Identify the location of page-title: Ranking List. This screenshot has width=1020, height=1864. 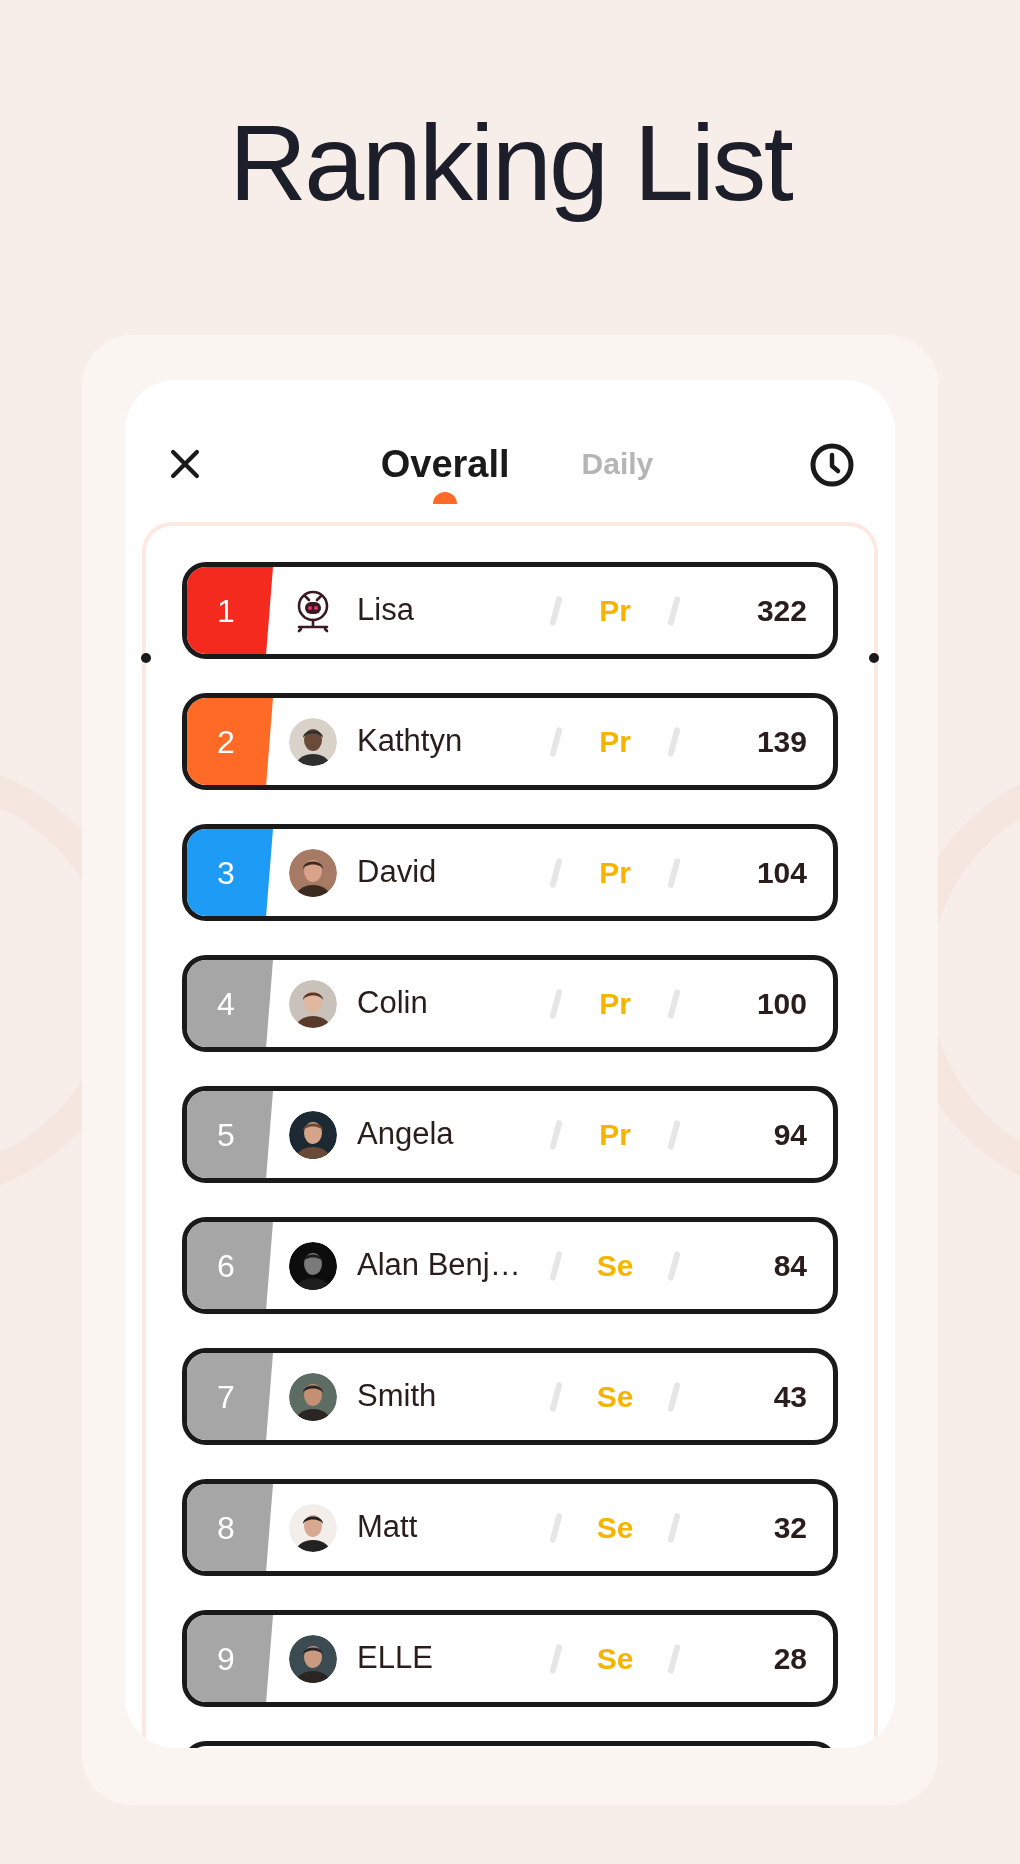
(510, 162).